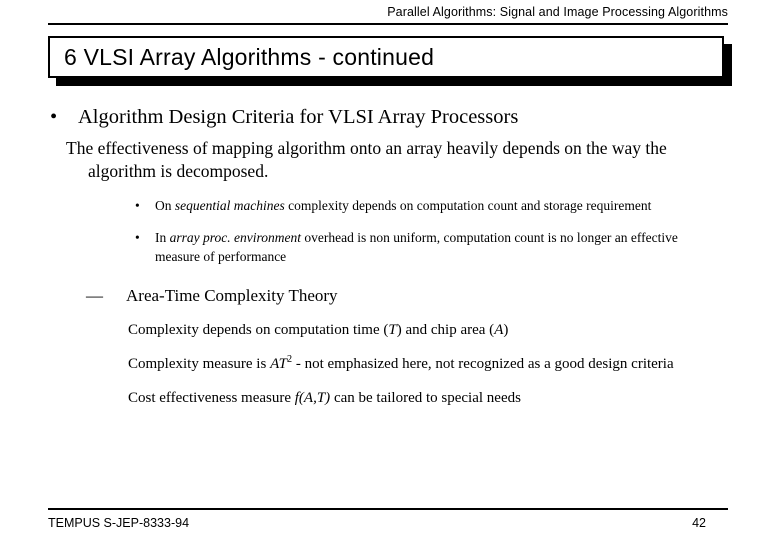 The width and height of the screenshot is (780, 540). Describe the element at coordinates (119, 523) in the screenshot. I see `footer-project-label: TEMPUS S-JEP-8333-94` at that location.